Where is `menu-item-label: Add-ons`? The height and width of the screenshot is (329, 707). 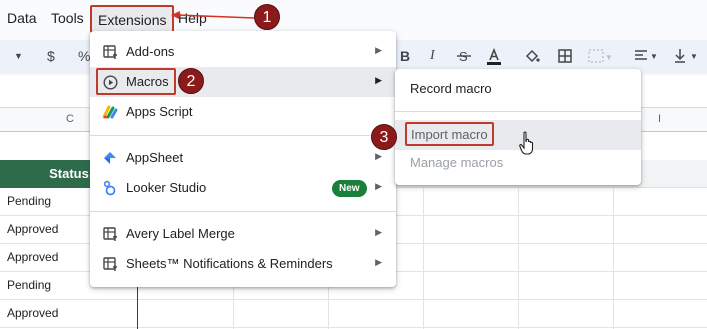
menu-item-label: Add-ons is located at coordinates (150, 51).